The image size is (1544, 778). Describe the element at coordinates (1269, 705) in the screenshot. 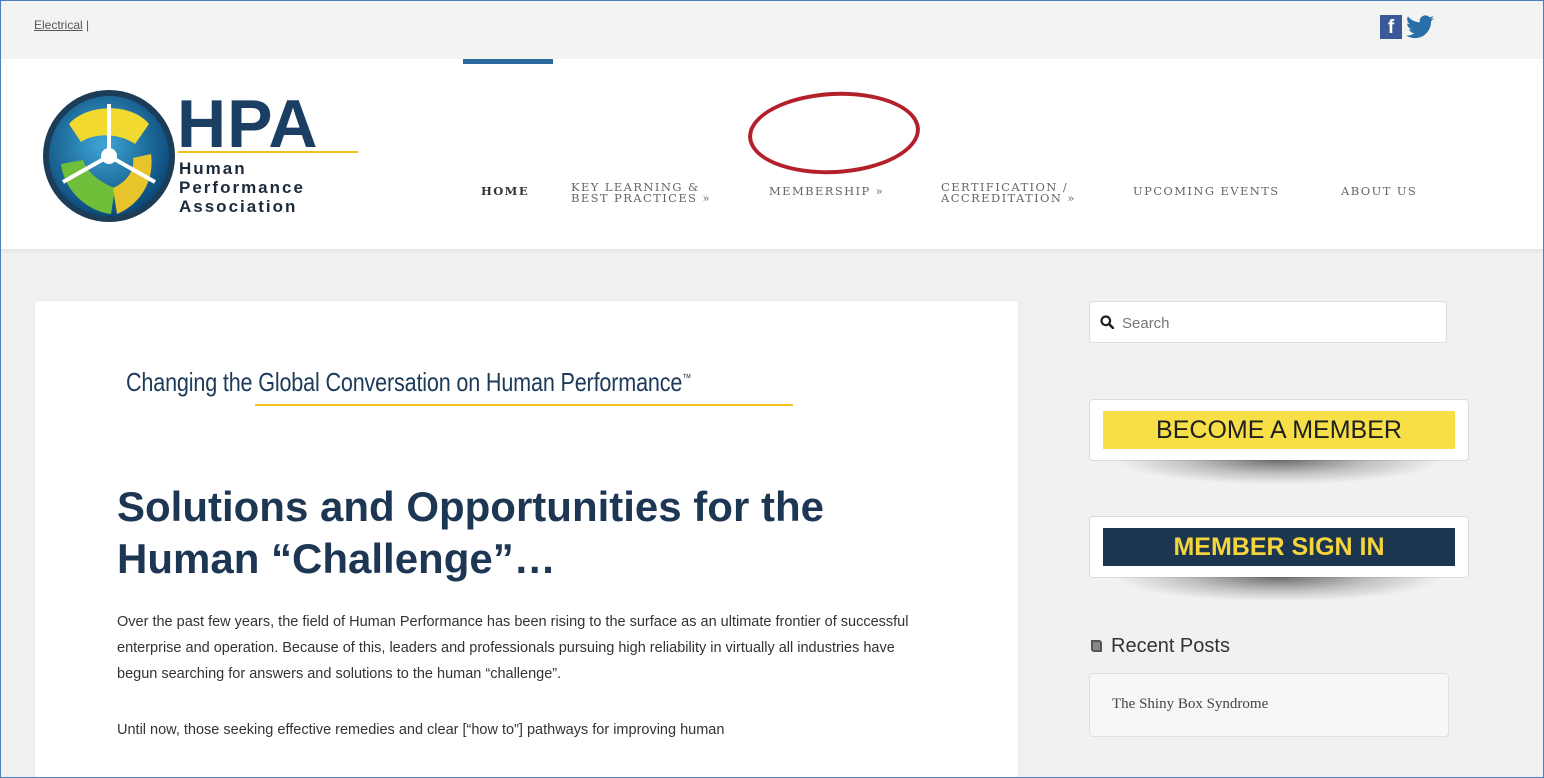

I see `recent-posts-list: The Shiny Box Syndrome` at that location.